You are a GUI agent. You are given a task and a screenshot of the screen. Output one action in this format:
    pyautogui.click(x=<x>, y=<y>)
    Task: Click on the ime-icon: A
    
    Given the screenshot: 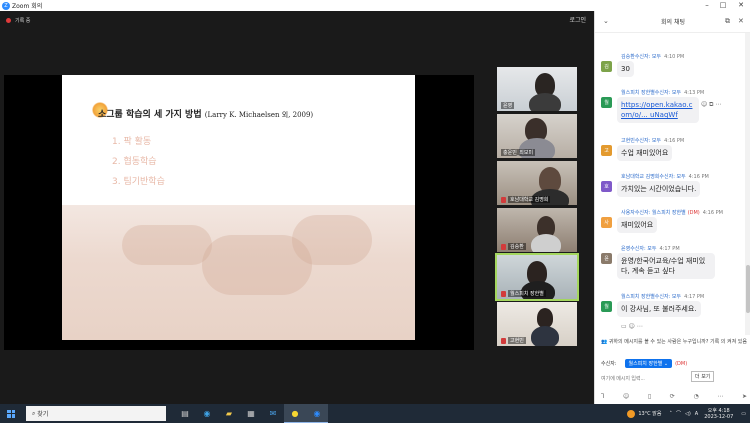 What is the action you would take?
    pyautogui.click(x=696, y=414)
    